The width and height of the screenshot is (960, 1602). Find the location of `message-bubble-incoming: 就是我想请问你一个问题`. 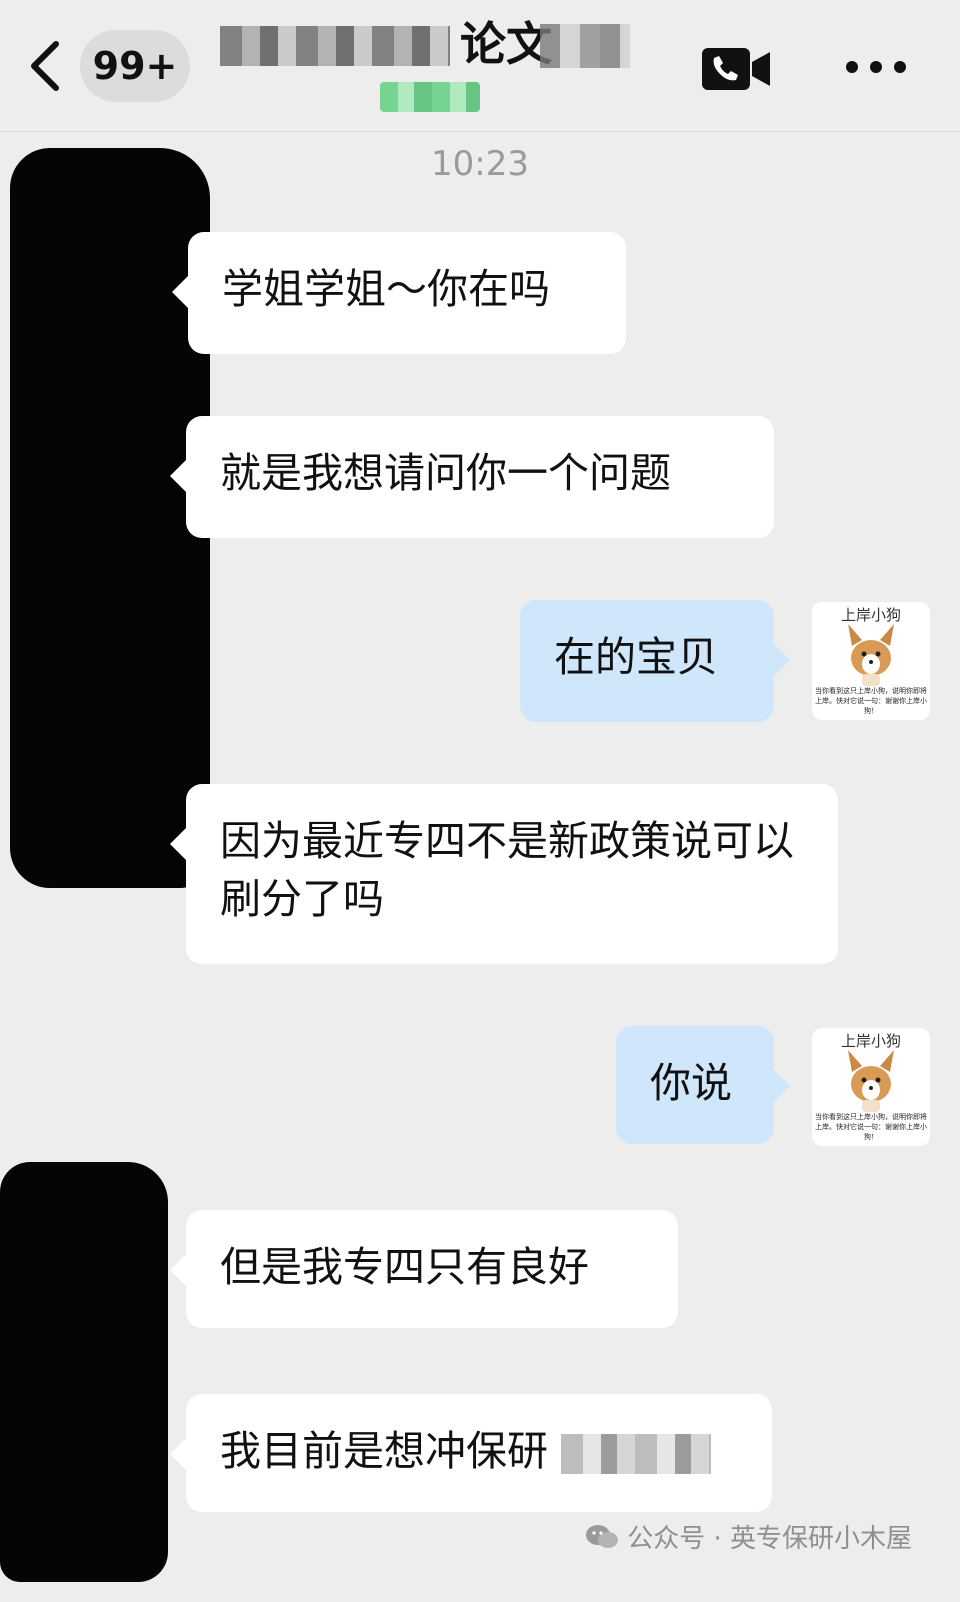

message-bubble-incoming: 就是我想请问你一个问题 is located at coordinates (472, 477).